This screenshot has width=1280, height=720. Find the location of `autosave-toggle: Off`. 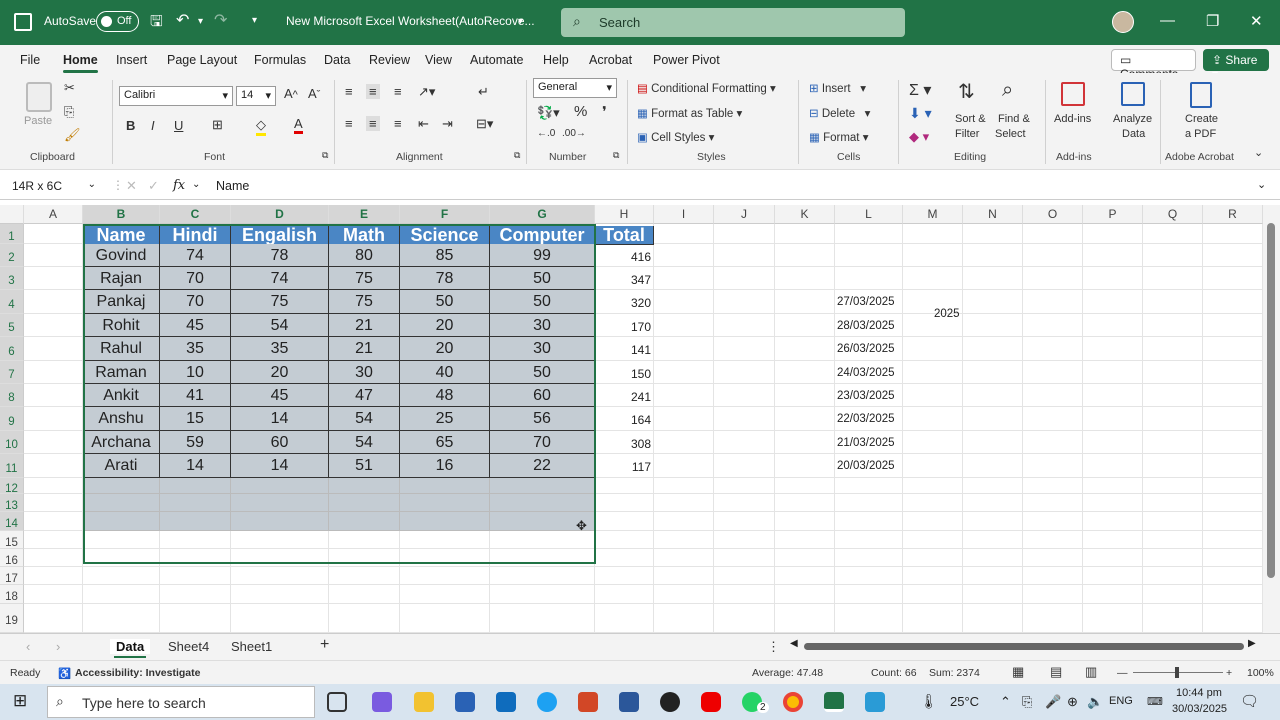

autosave-toggle: Off is located at coordinates (117, 21).